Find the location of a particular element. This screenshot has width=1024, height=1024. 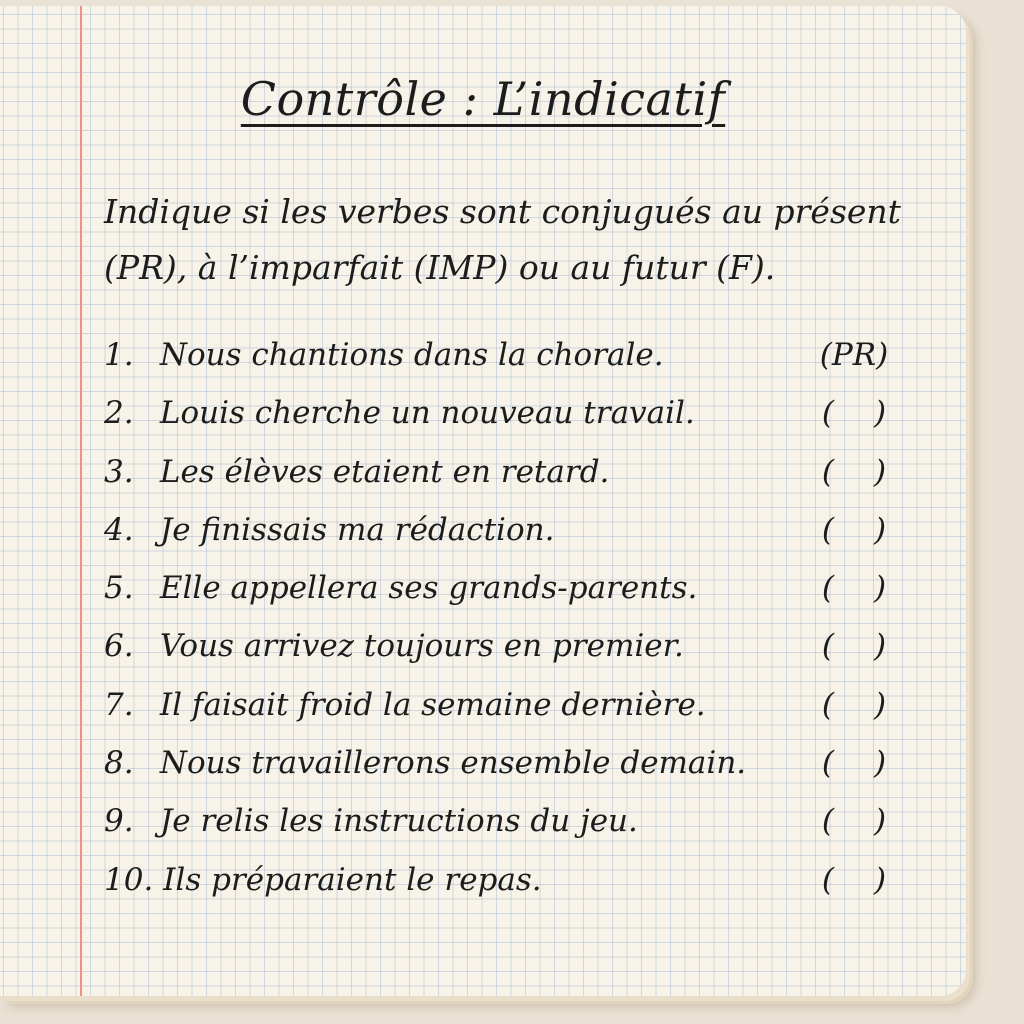

item-sentence: Ils préparaient le repas. is located at coordinates (352, 879).